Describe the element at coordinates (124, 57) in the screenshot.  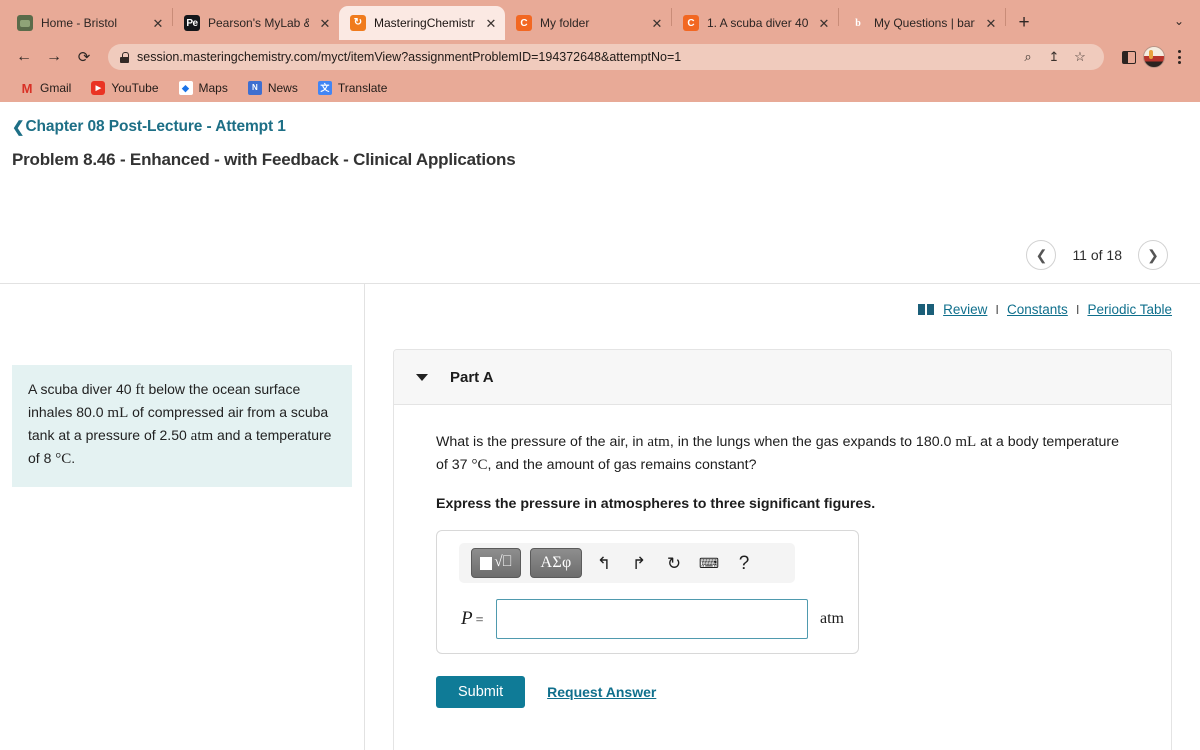
I see `lock-icon` at that location.